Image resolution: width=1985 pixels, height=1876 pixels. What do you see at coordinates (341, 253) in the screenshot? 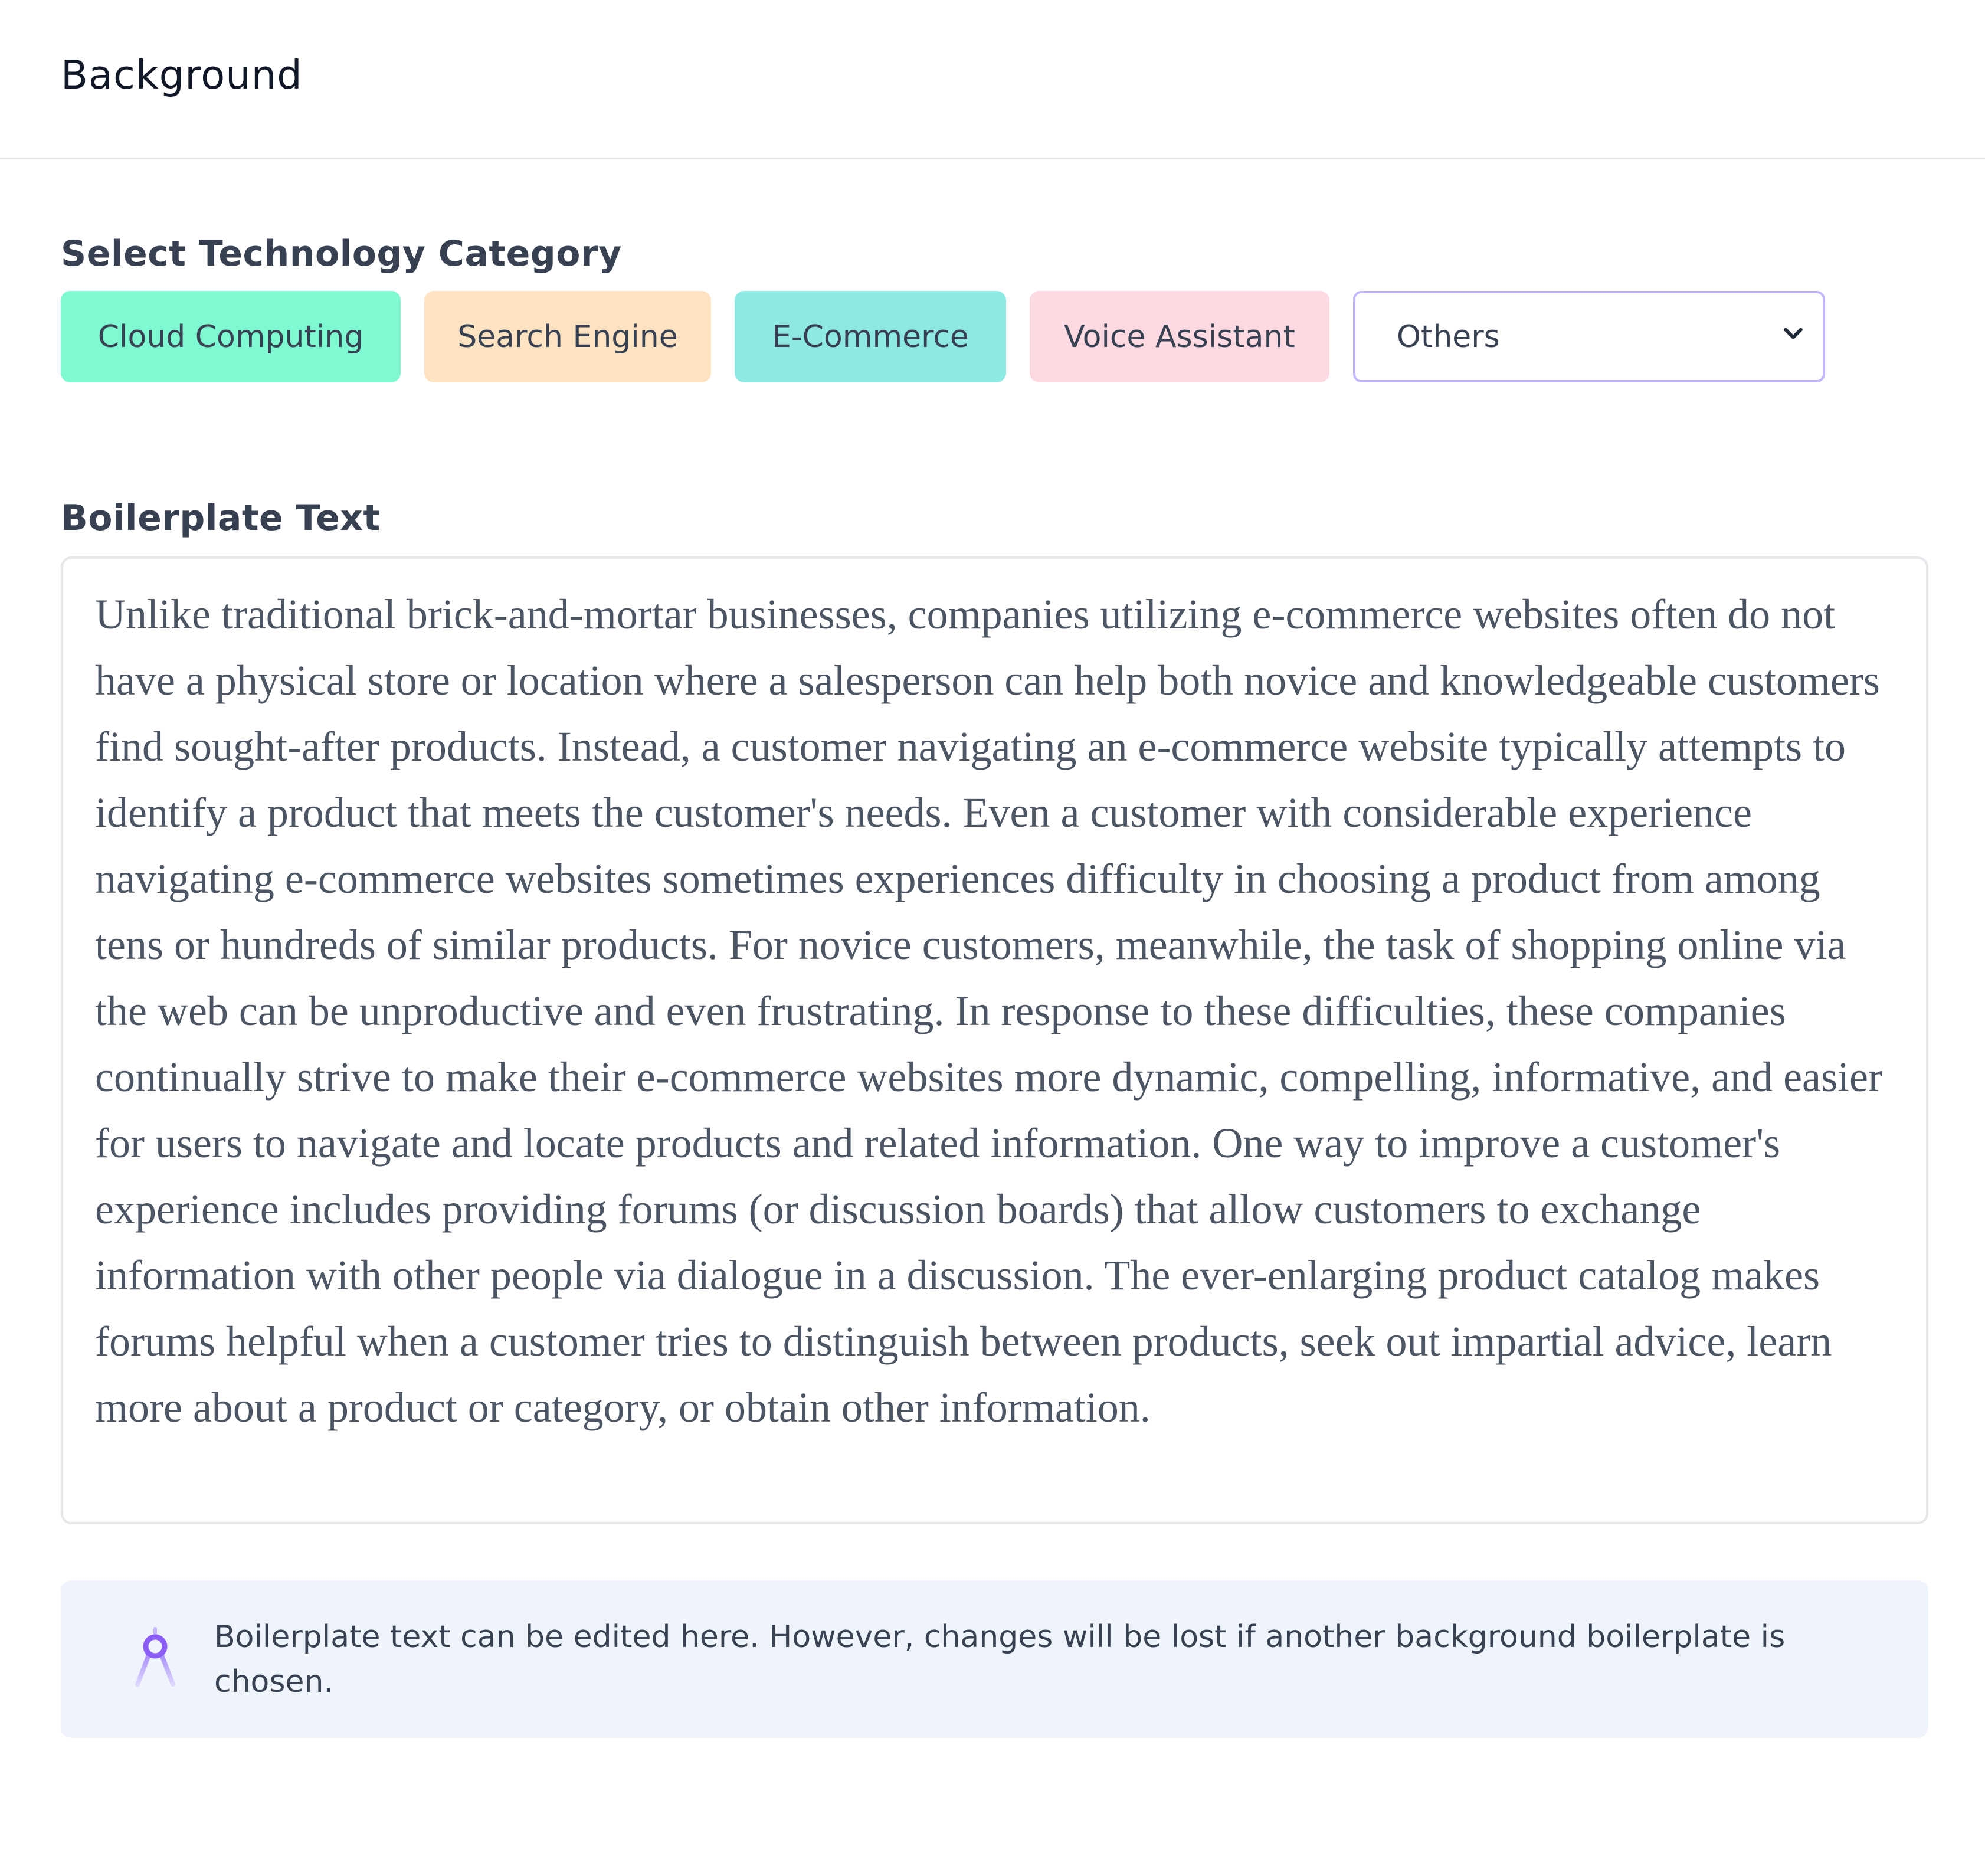
I see `category-label: Select Technology Category` at bounding box center [341, 253].